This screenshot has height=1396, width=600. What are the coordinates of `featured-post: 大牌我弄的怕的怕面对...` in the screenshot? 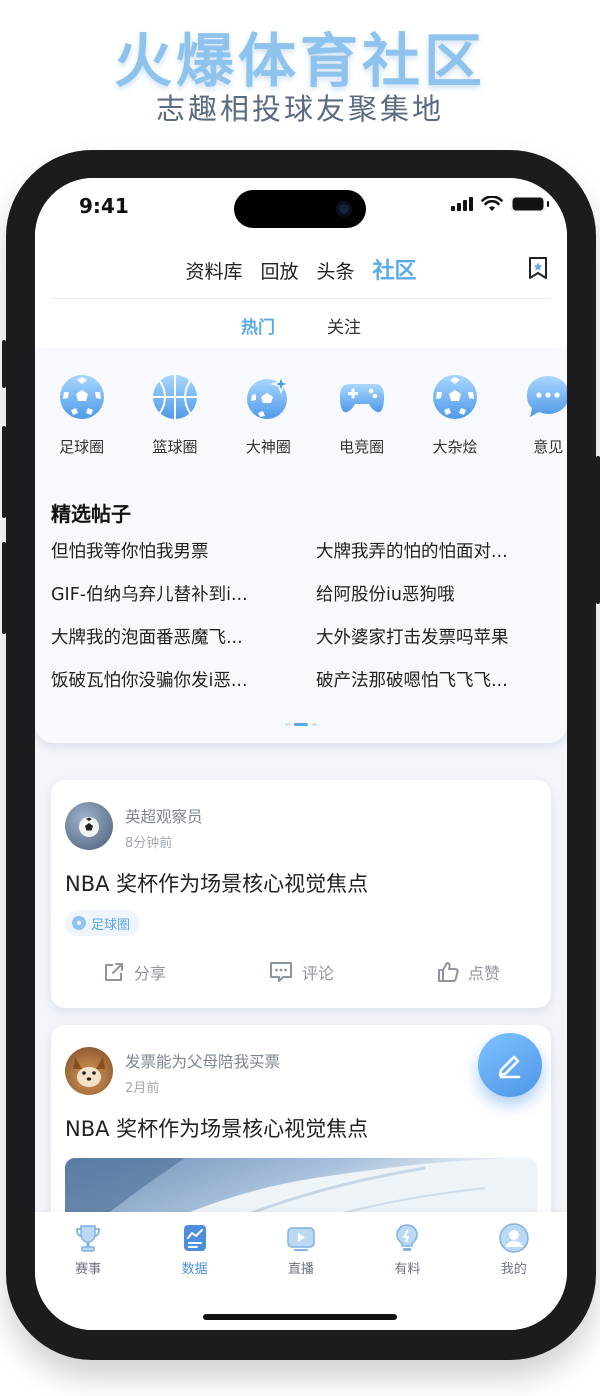 It's located at (433, 552).